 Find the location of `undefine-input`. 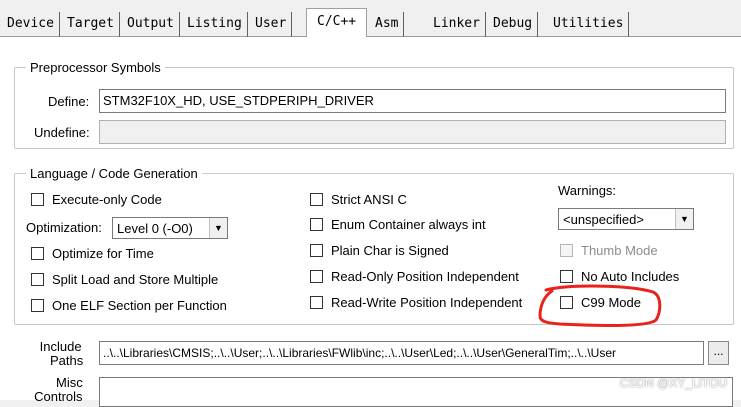

undefine-input is located at coordinates (412, 132).